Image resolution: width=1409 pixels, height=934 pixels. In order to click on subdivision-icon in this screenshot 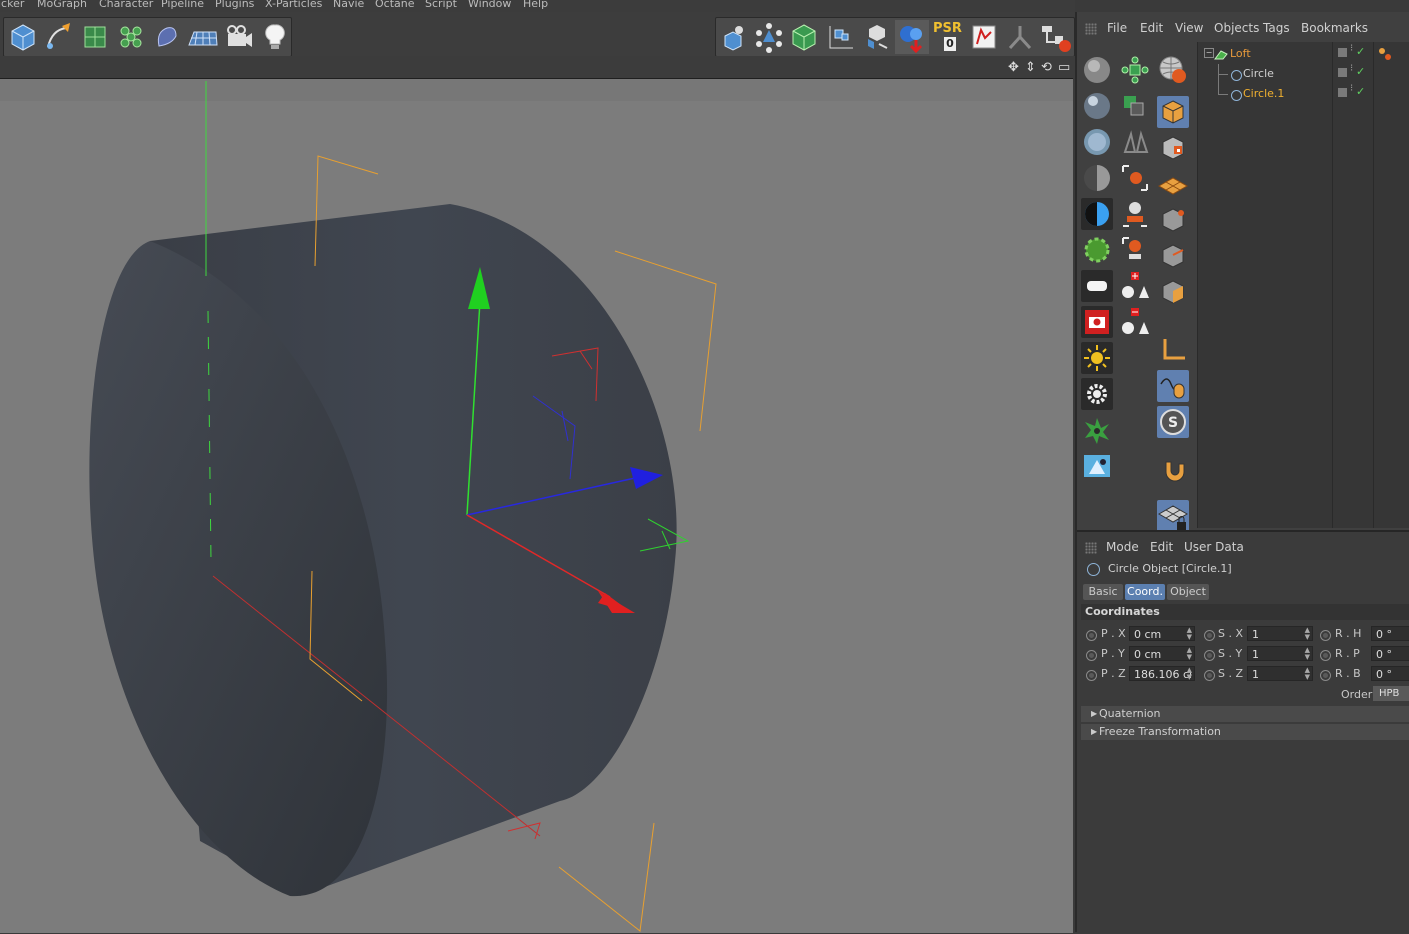, I will do `click(95, 37)`.